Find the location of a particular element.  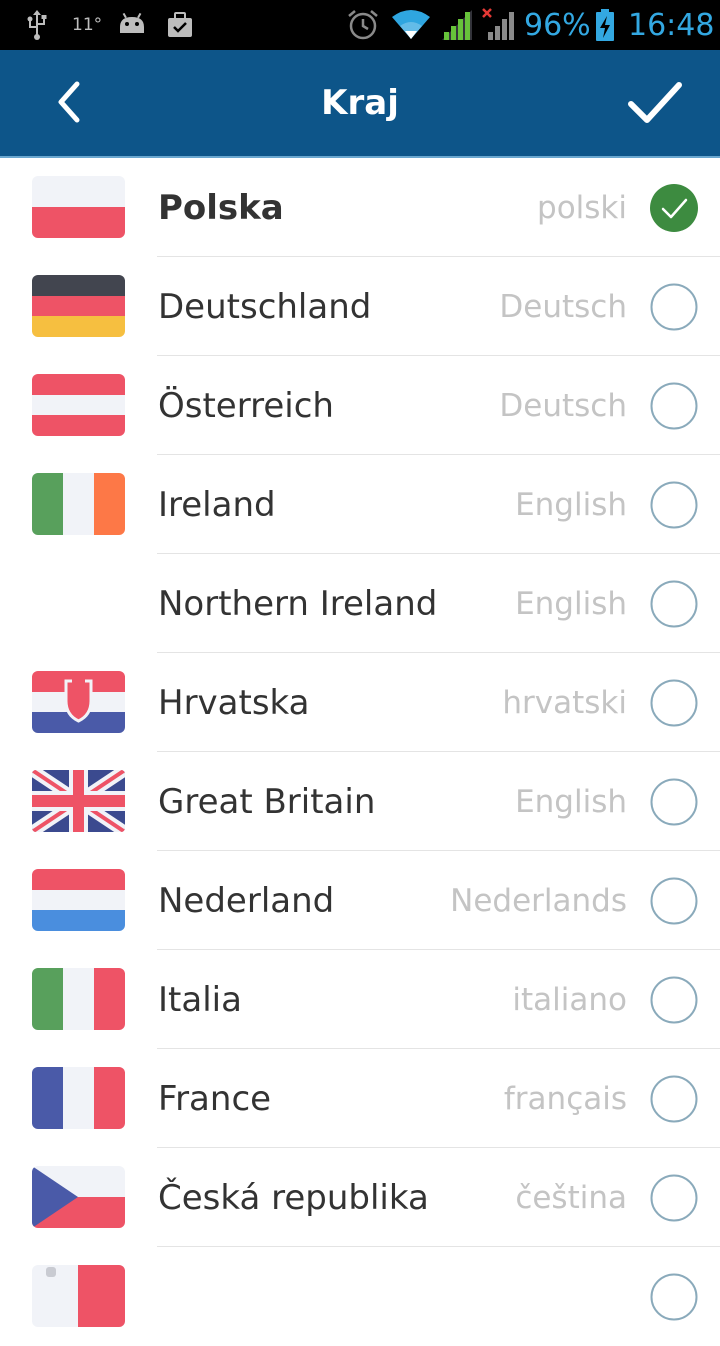

list-item is located at coordinates (360, 1296).